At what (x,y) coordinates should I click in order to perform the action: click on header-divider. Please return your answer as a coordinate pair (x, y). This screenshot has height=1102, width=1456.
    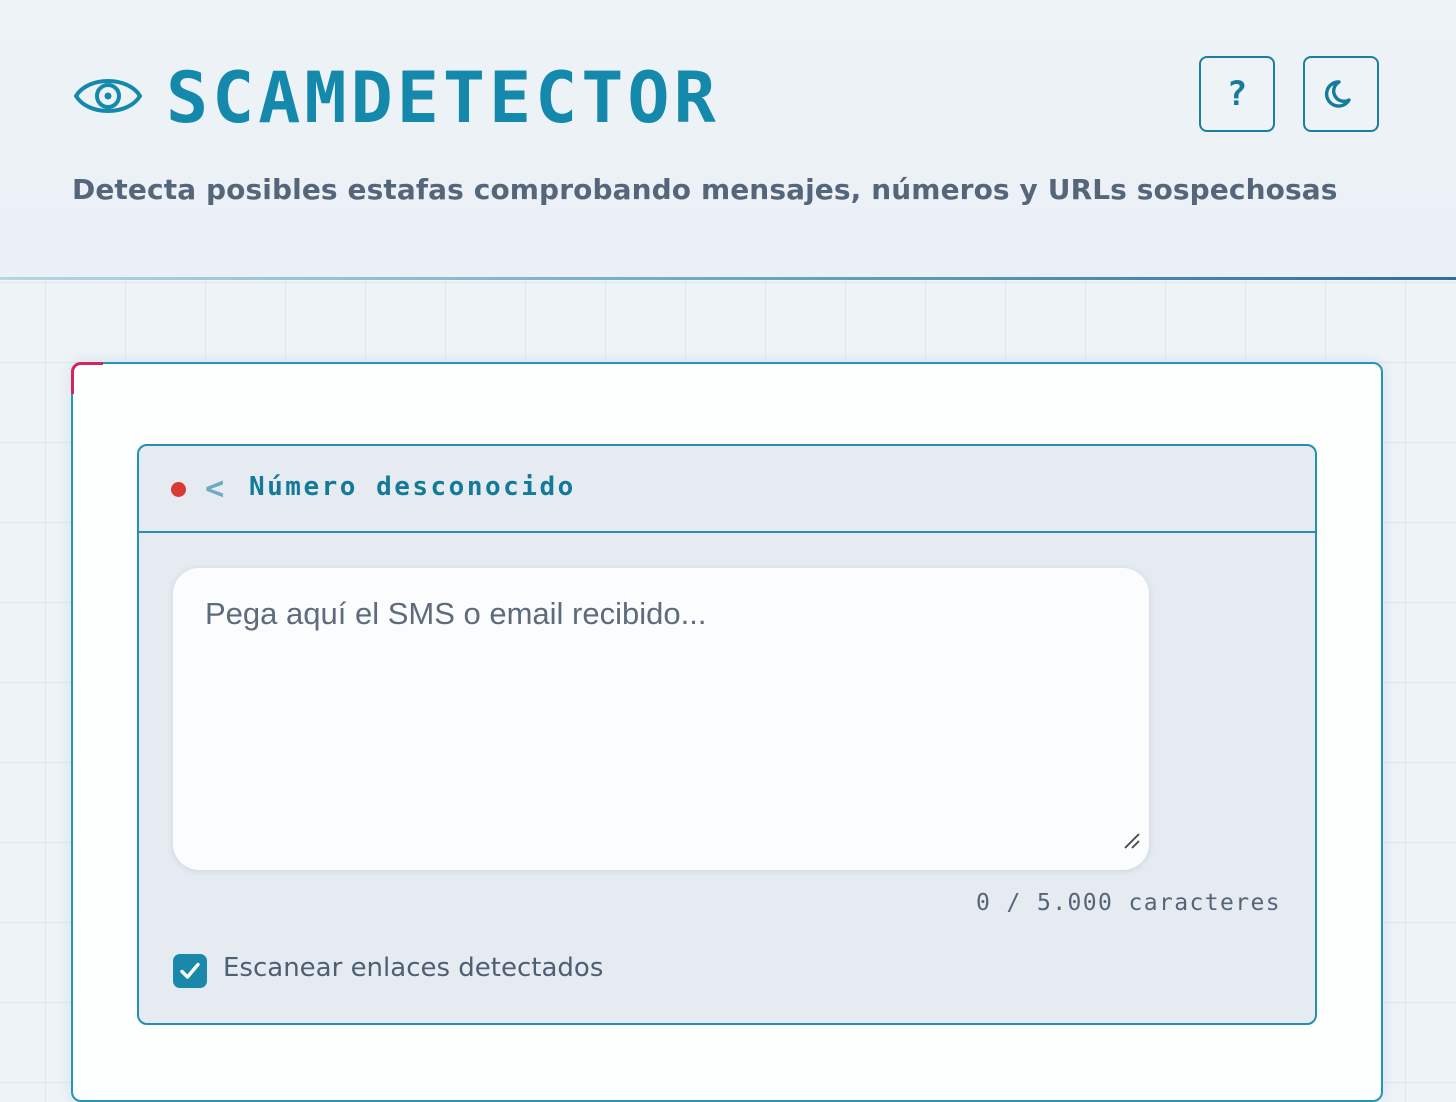
    Looking at the image, I should click on (728, 278).